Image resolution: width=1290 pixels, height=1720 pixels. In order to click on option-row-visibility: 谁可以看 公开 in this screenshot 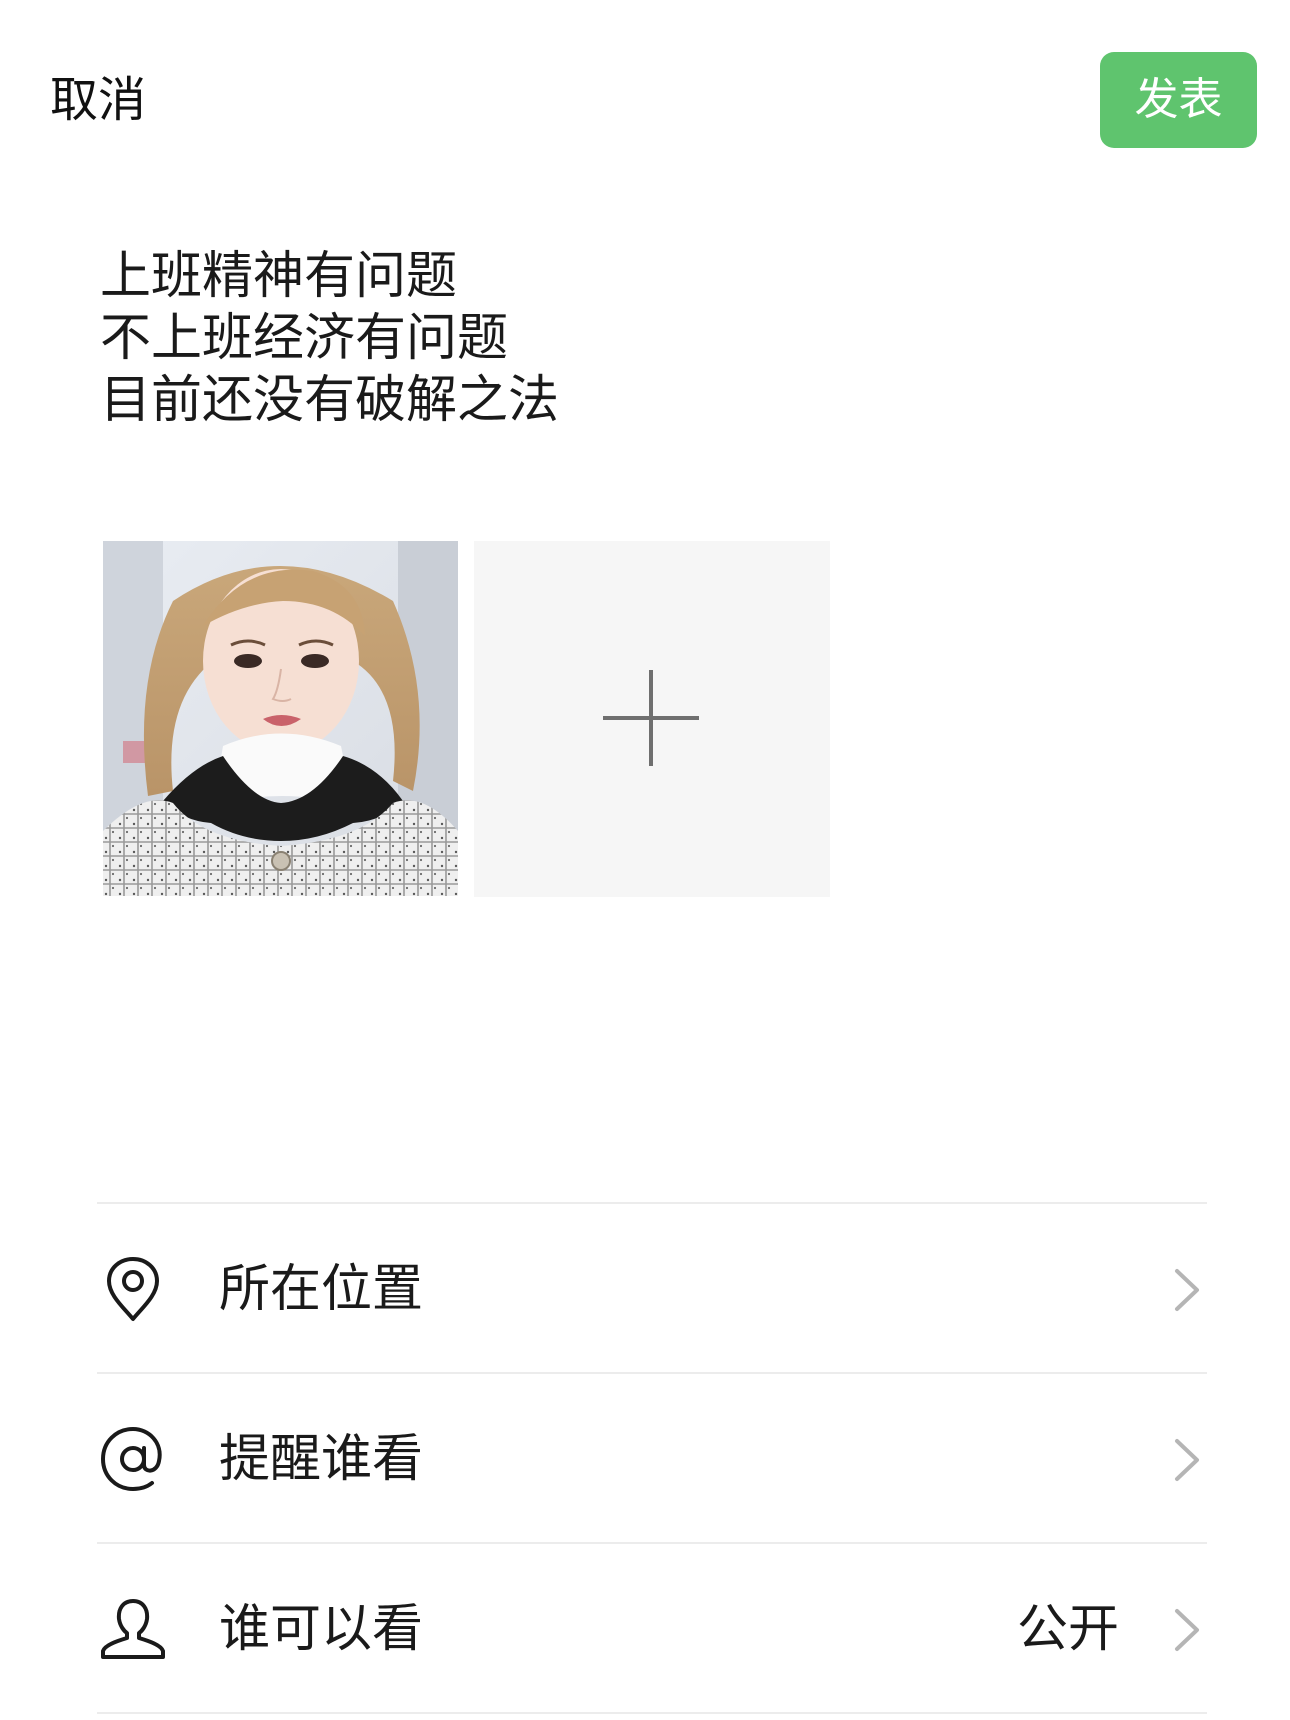, I will do `click(652, 1629)`.